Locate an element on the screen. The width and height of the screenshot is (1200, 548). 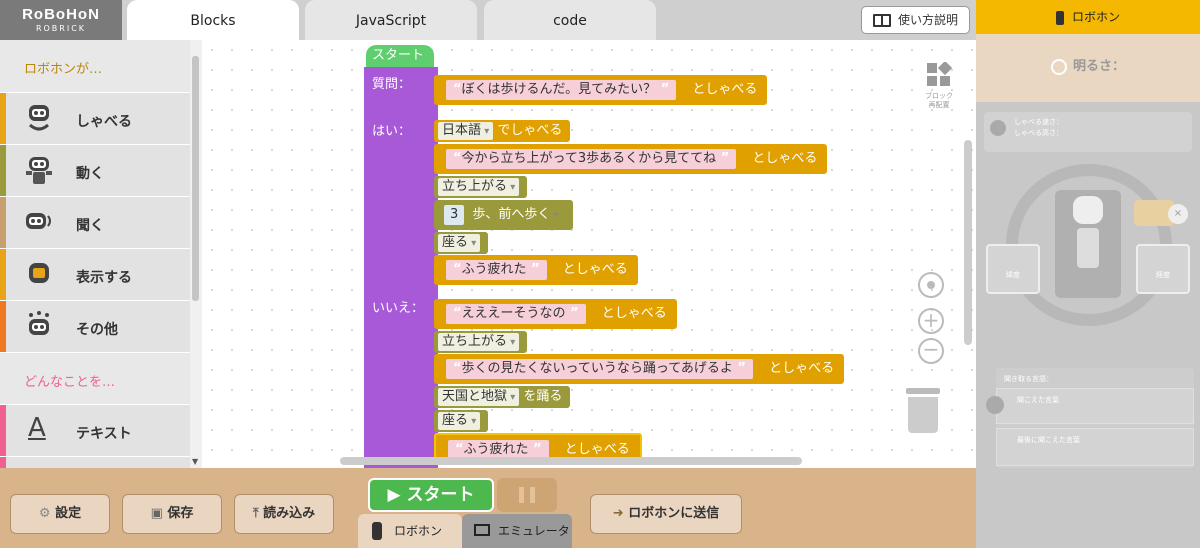
robot-emulator-figure is located at coordinates (1088, 244).